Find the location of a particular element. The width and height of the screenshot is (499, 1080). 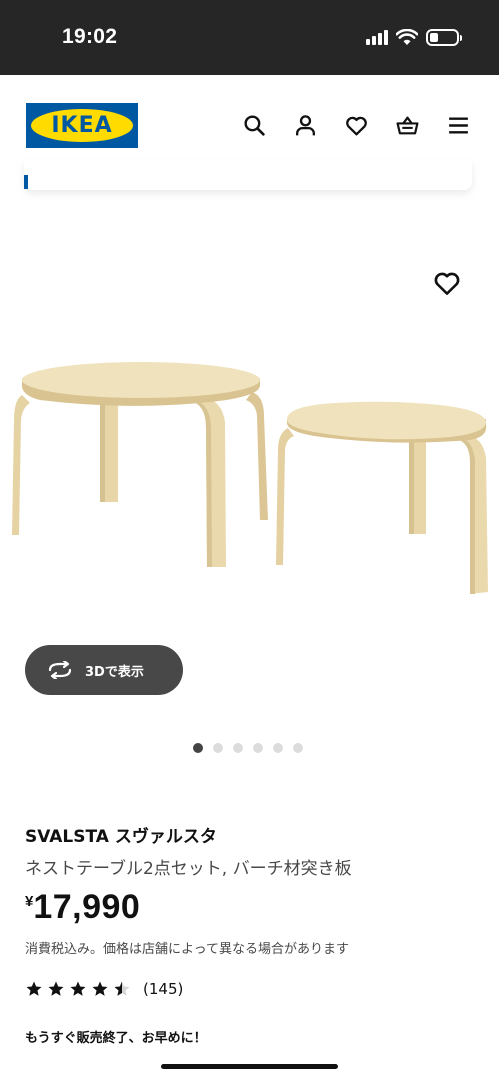

price-value: 17,990 is located at coordinates (87, 907).